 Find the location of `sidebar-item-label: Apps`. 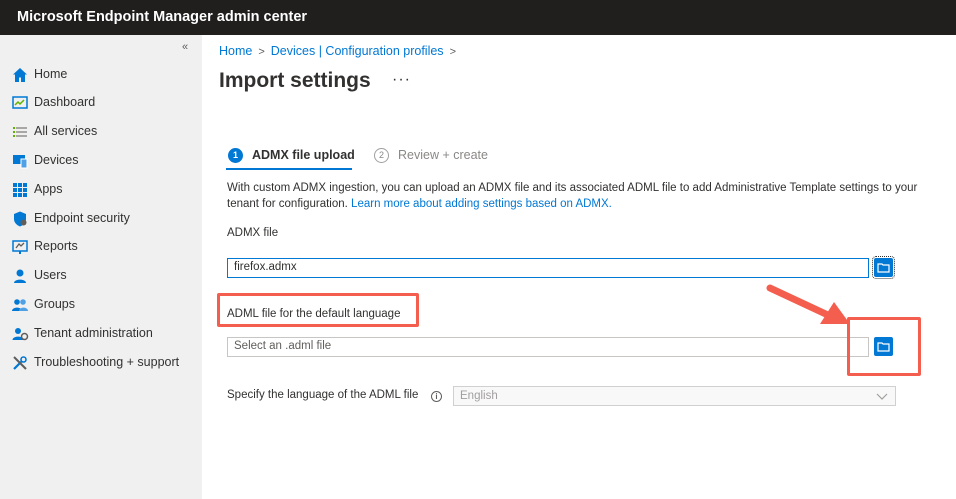

sidebar-item-label: Apps is located at coordinates (48, 189).